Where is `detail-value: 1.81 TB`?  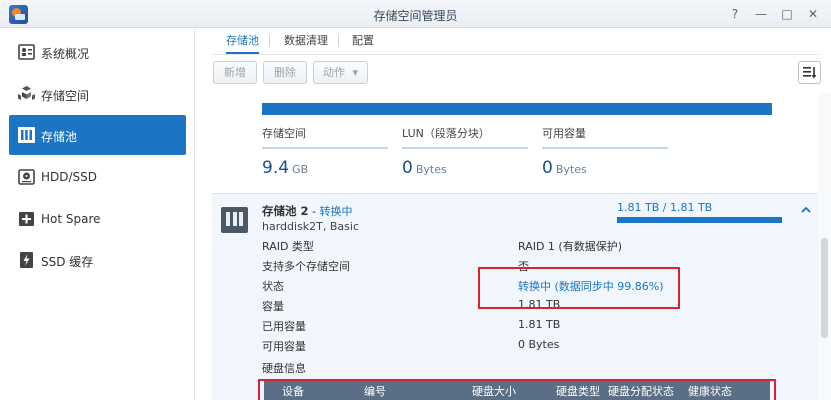 detail-value: 1.81 TB is located at coordinates (539, 324).